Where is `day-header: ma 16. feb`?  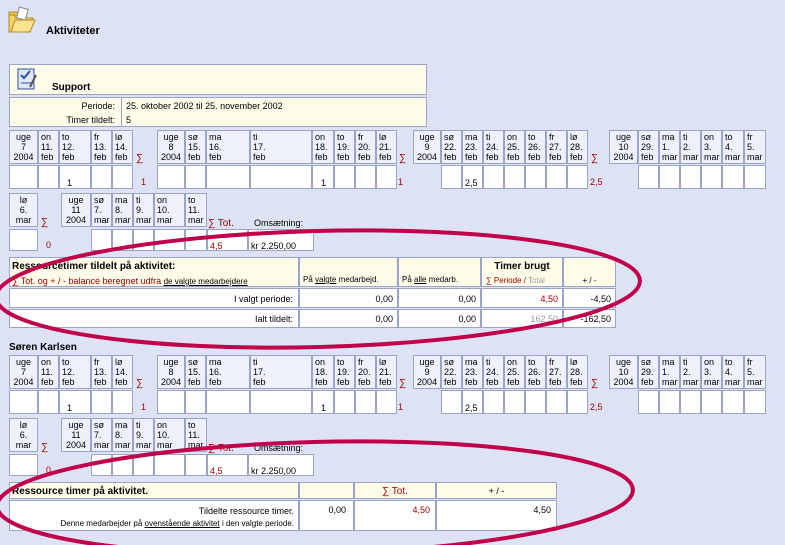
day-header: ma 16. feb is located at coordinates (228, 147).